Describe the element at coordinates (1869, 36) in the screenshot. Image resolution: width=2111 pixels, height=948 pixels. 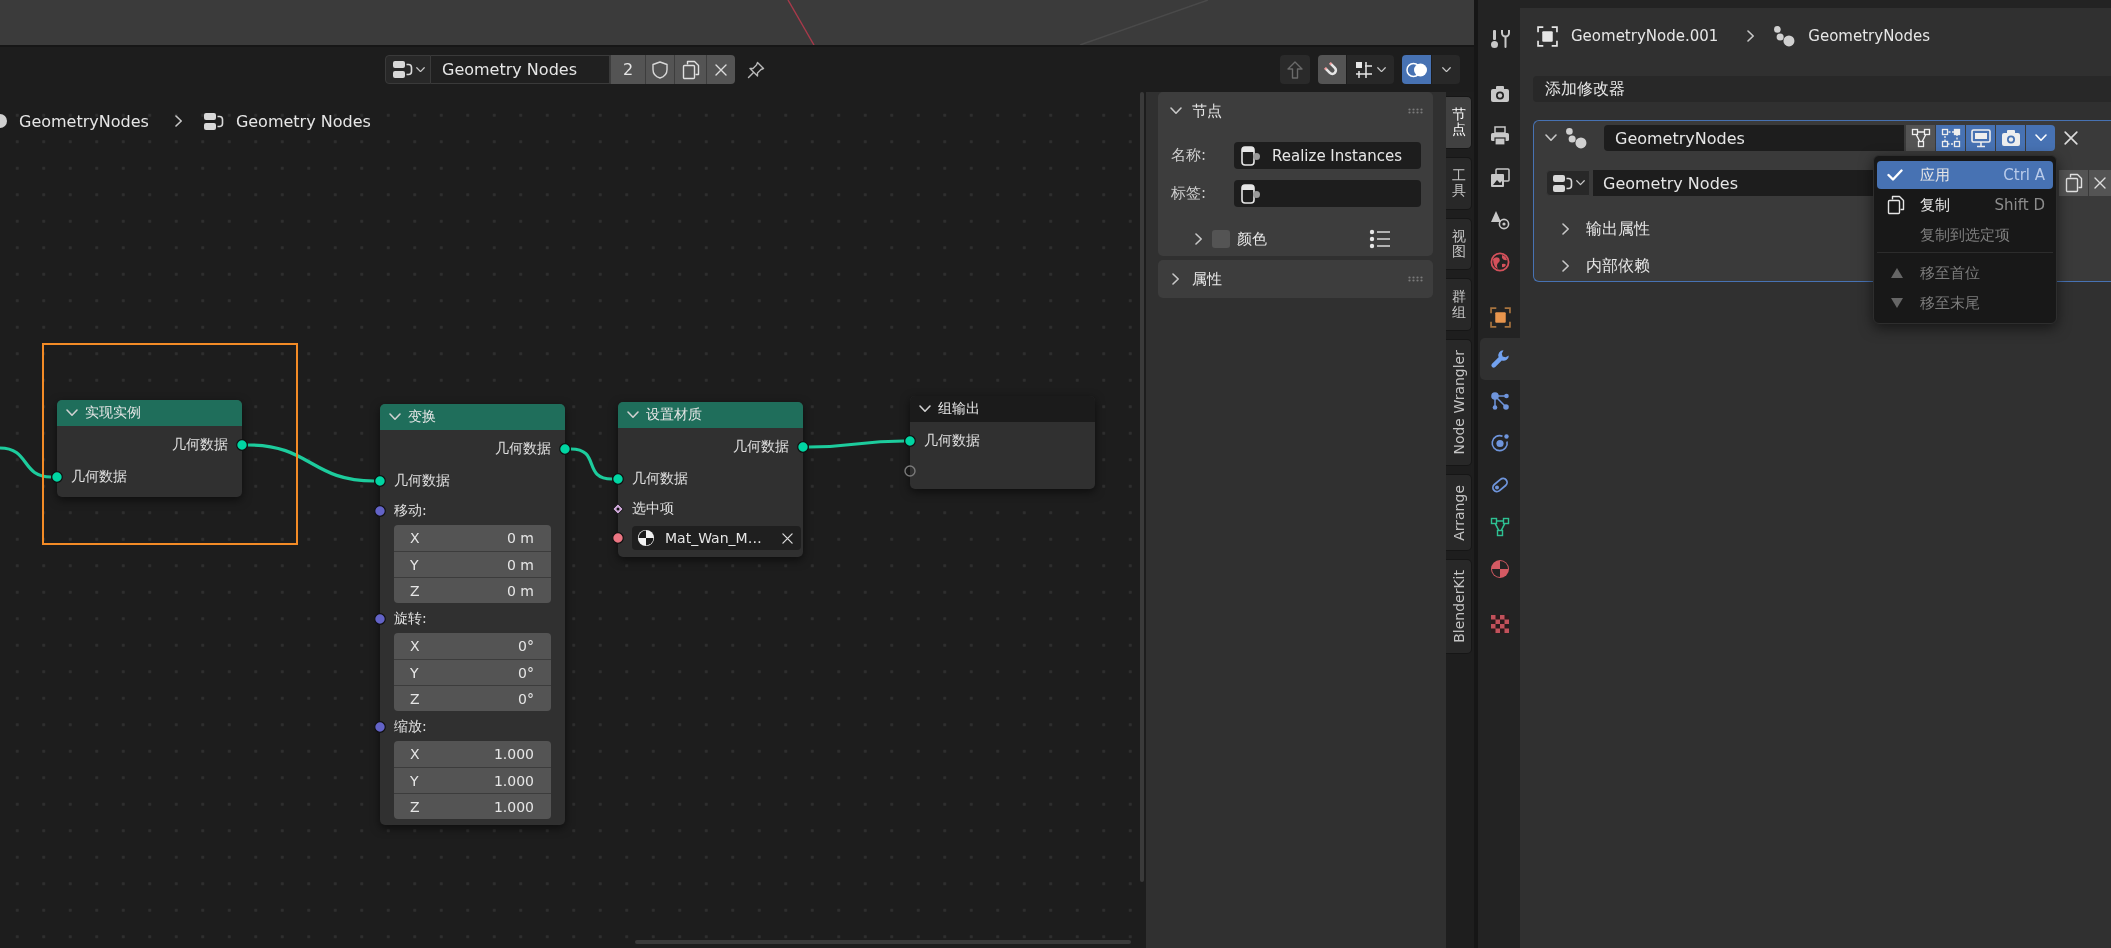
I see `breadcrumb-label: GeometryNodes` at that location.